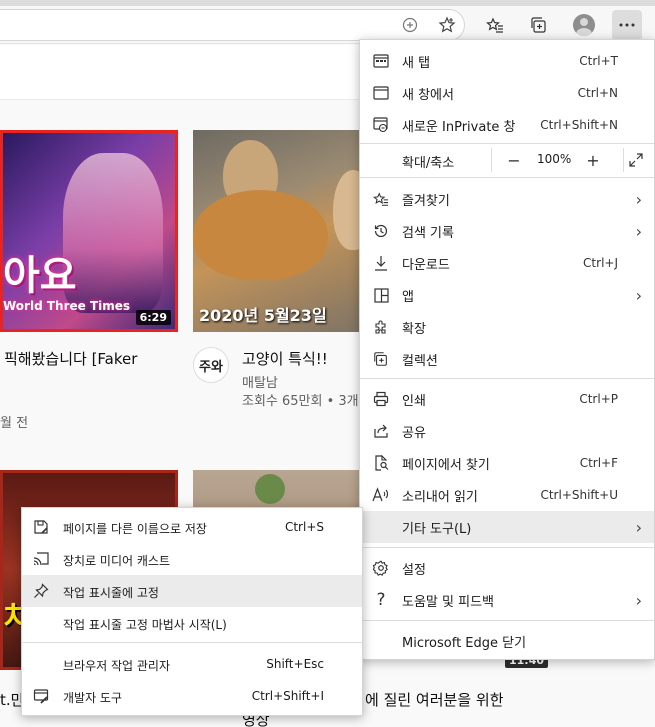 The height and width of the screenshot is (727, 655). What do you see at coordinates (70, 358) in the screenshot?
I see `video-title: 픽해봤습니다 [Faker` at bounding box center [70, 358].